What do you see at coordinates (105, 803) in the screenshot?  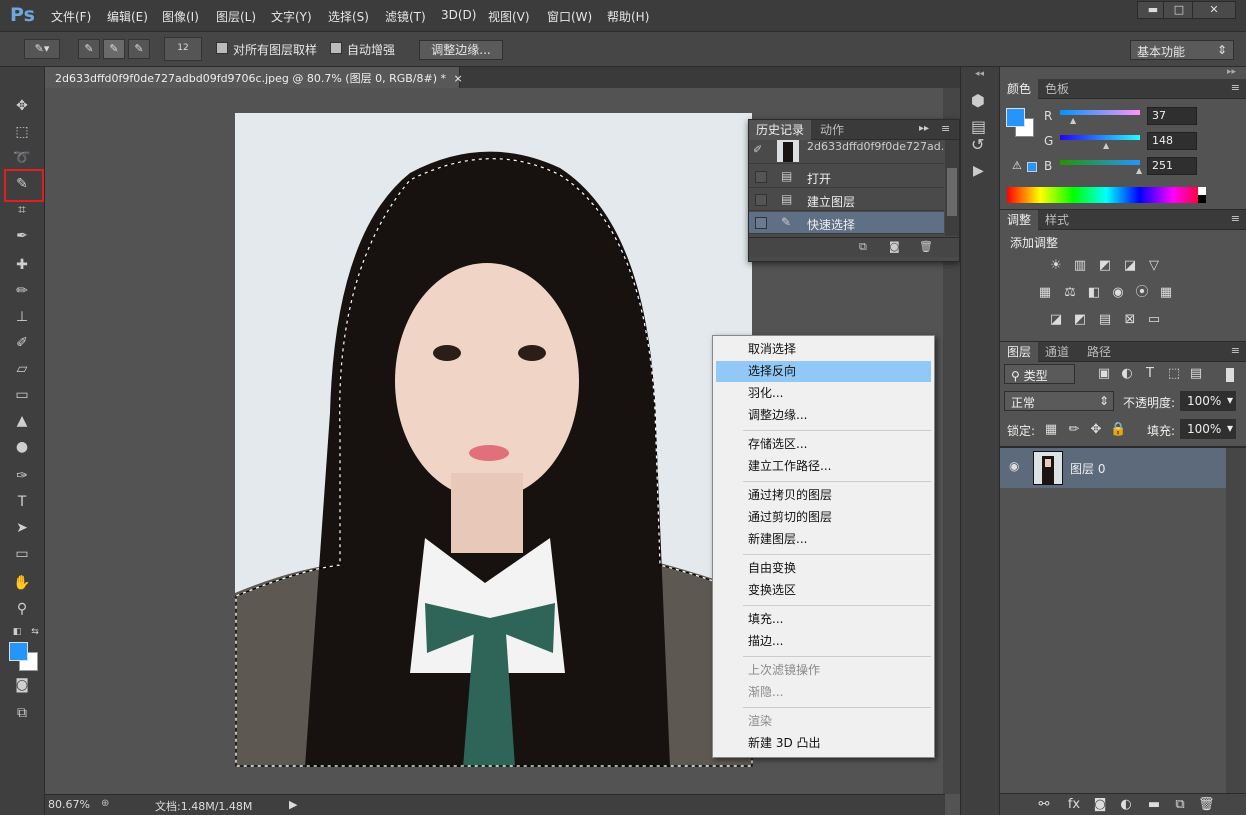 I see `status-export-icon: ⊕` at bounding box center [105, 803].